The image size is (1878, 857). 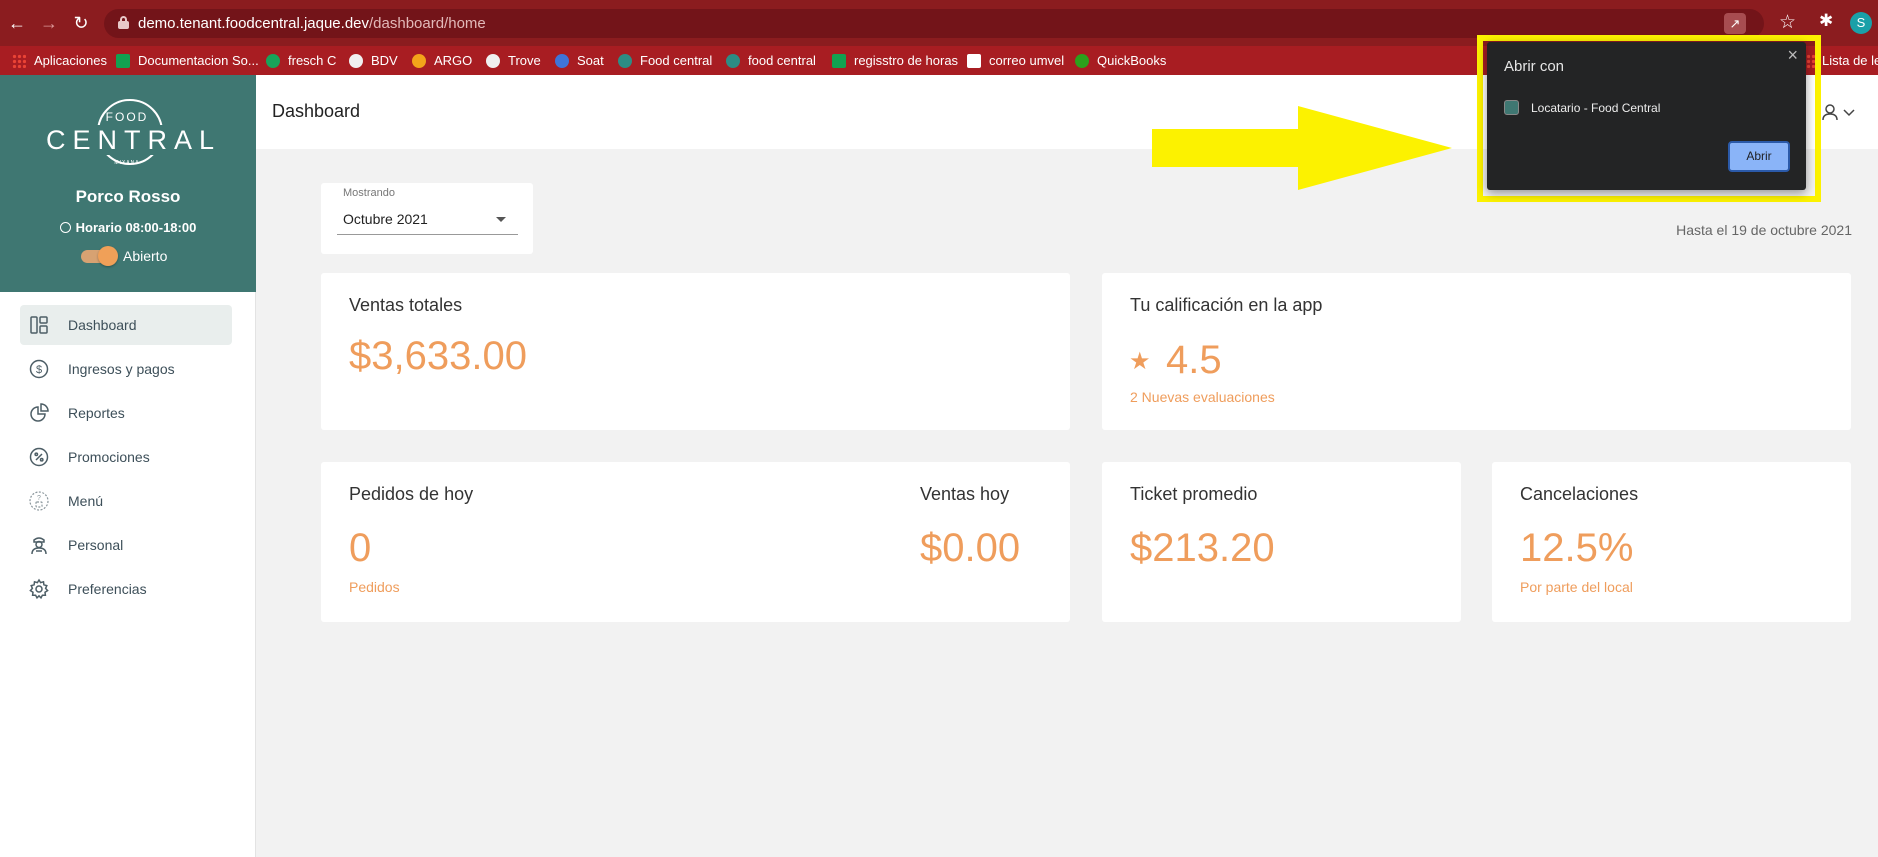 What do you see at coordinates (39, 413) in the screenshot?
I see `pie-chart-icon` at bounding box center [39, 413].